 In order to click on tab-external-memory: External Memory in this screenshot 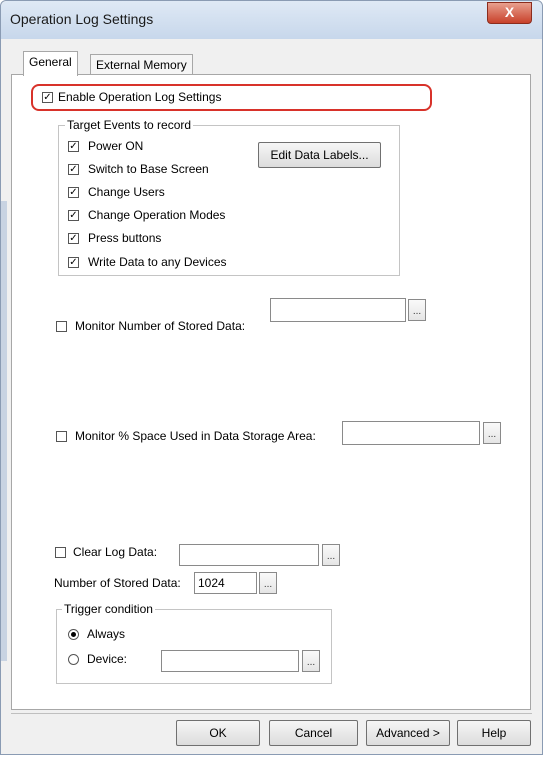, I will do `click(141, 65)`.